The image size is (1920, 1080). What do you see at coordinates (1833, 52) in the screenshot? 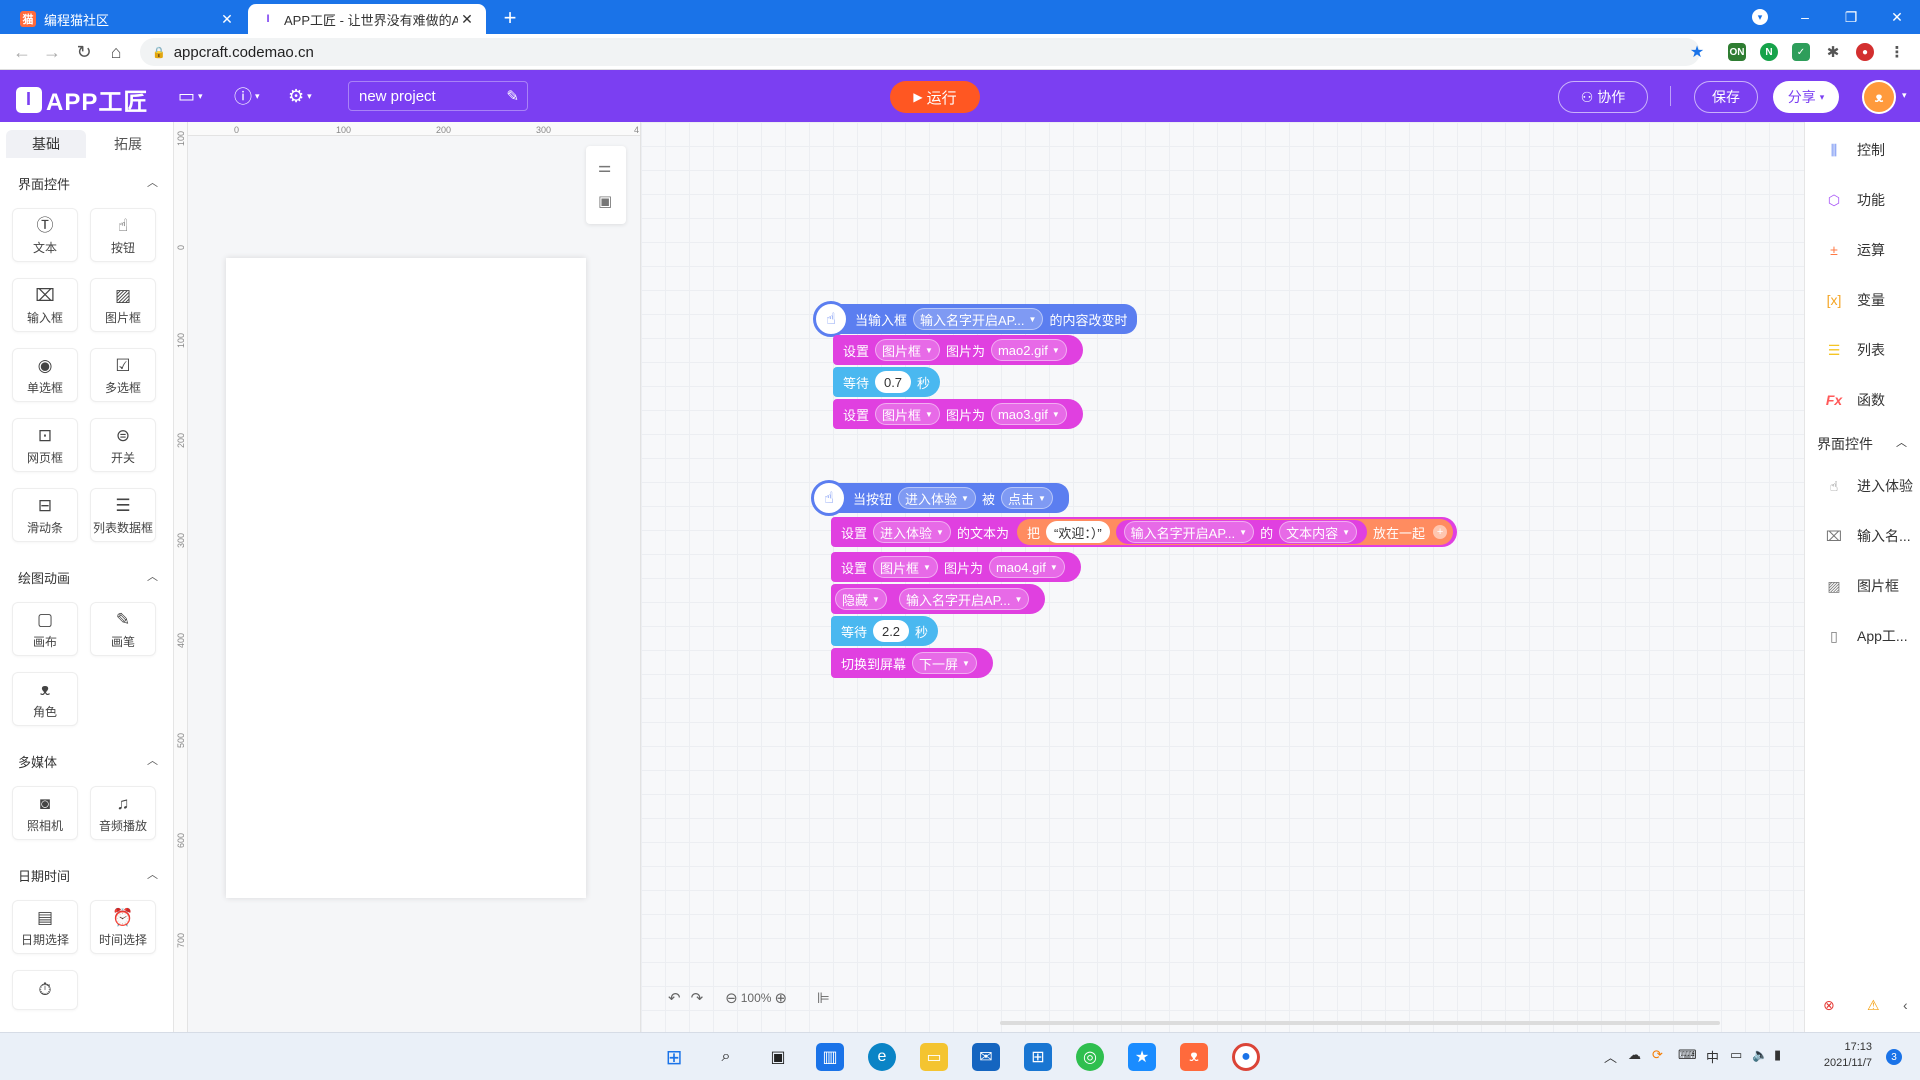
I see `puzzle-extensions-icon: ✱` at bounding box center [1833, 52].